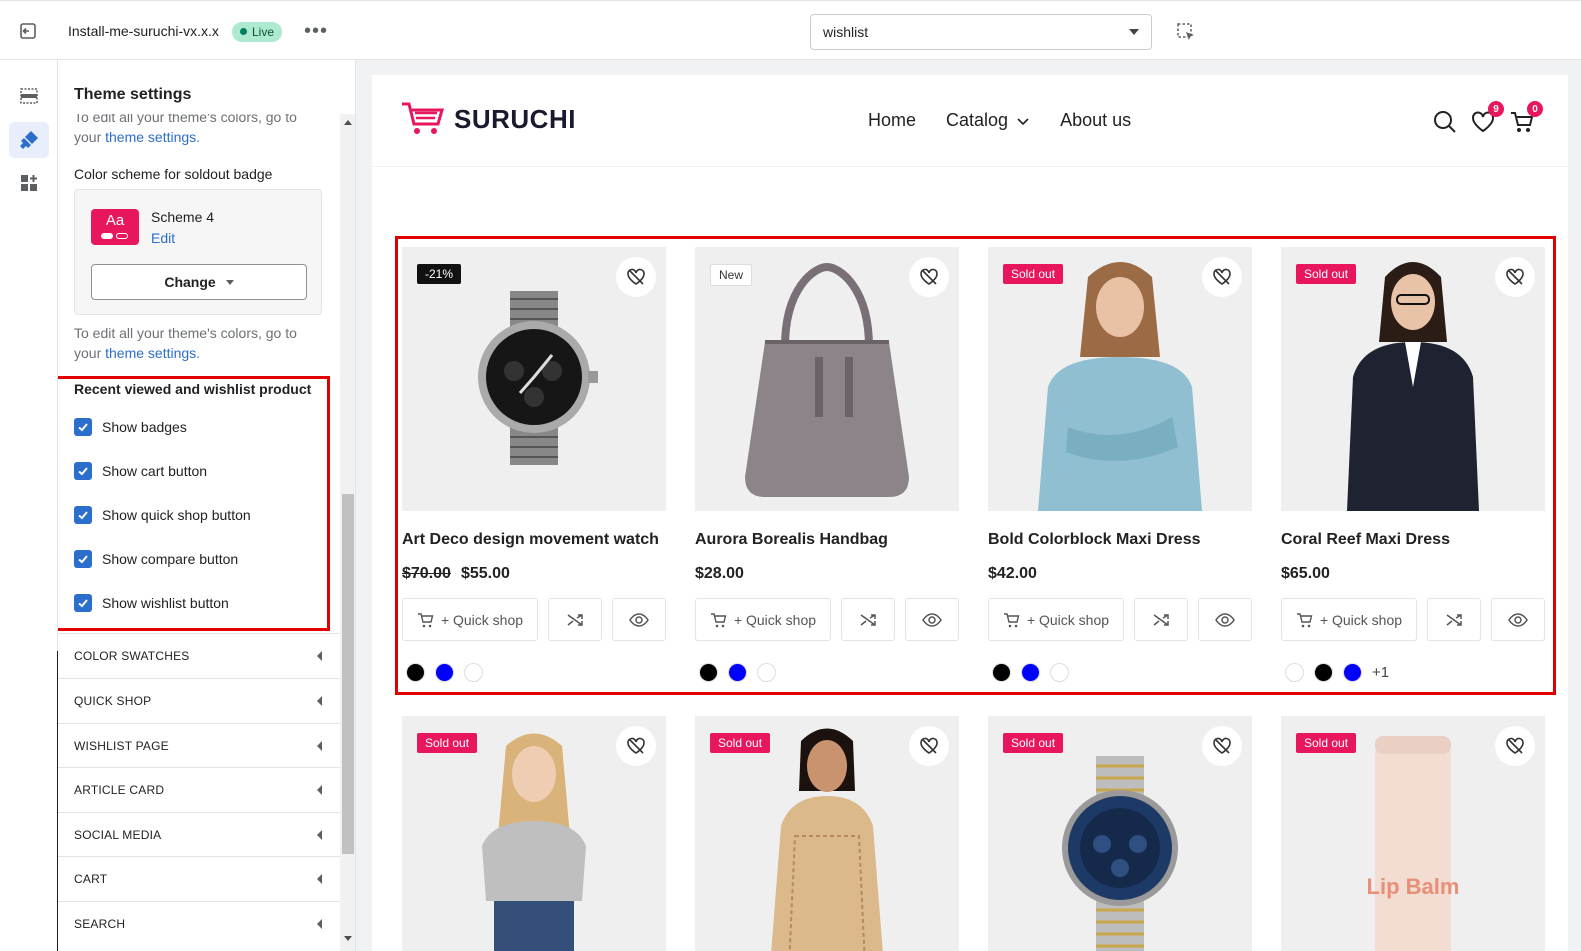  What do you see at coordinates (892, 120) in the screenshot?
I see `nav-home: Home` at bounding box center [892, 120].